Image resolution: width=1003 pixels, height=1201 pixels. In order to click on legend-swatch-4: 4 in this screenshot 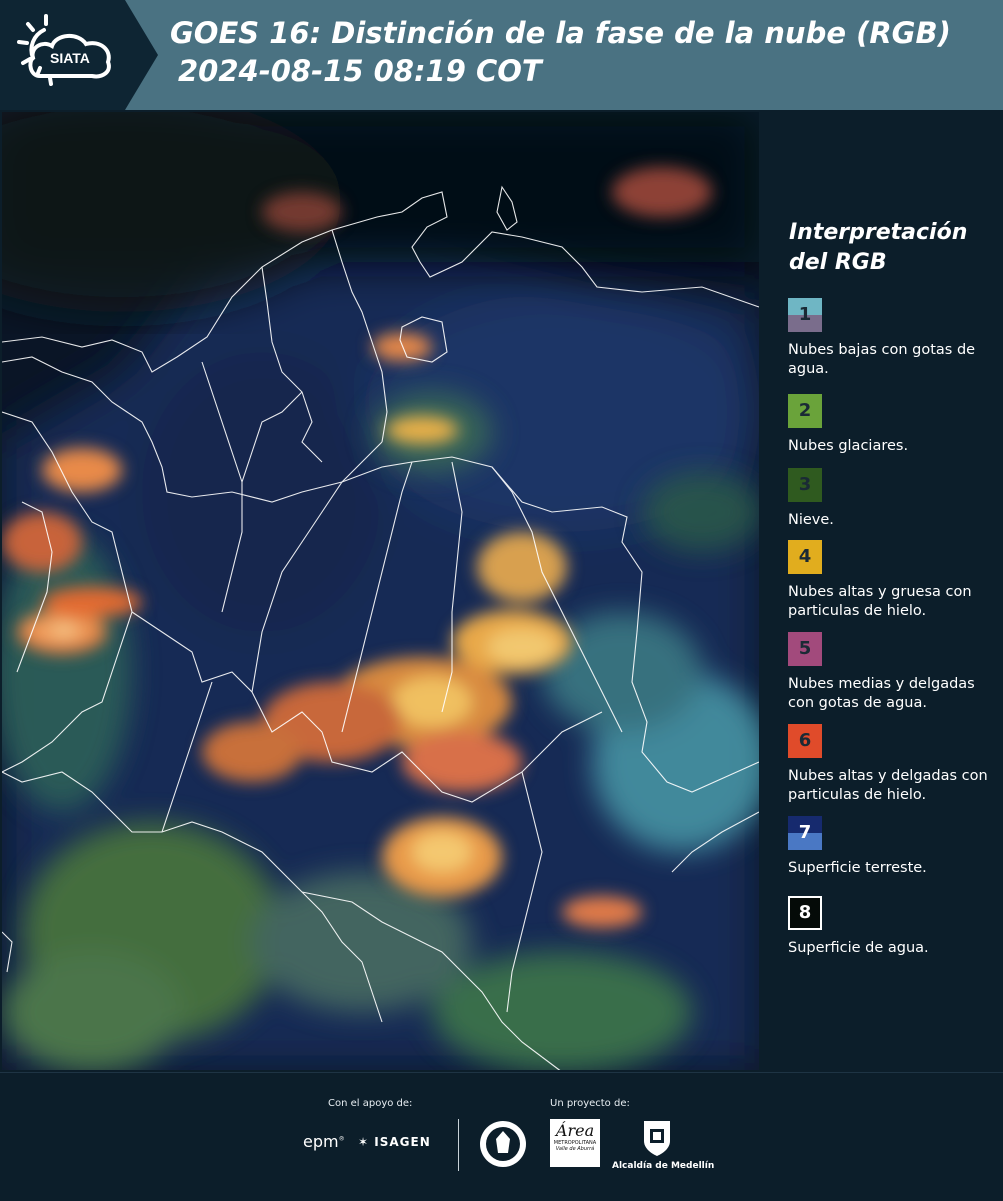, I will do `click(805, 557)`.